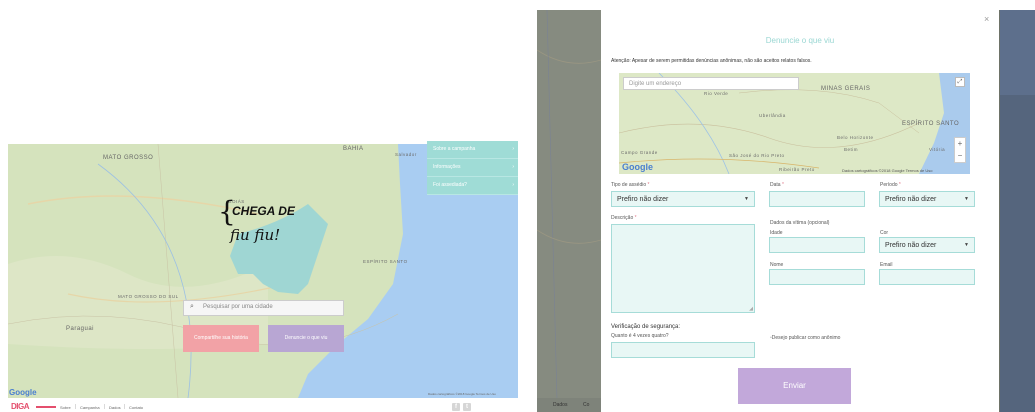 The width and height of the screenshot is (1035, 412). I want to click on email-input, so click(927, 277).